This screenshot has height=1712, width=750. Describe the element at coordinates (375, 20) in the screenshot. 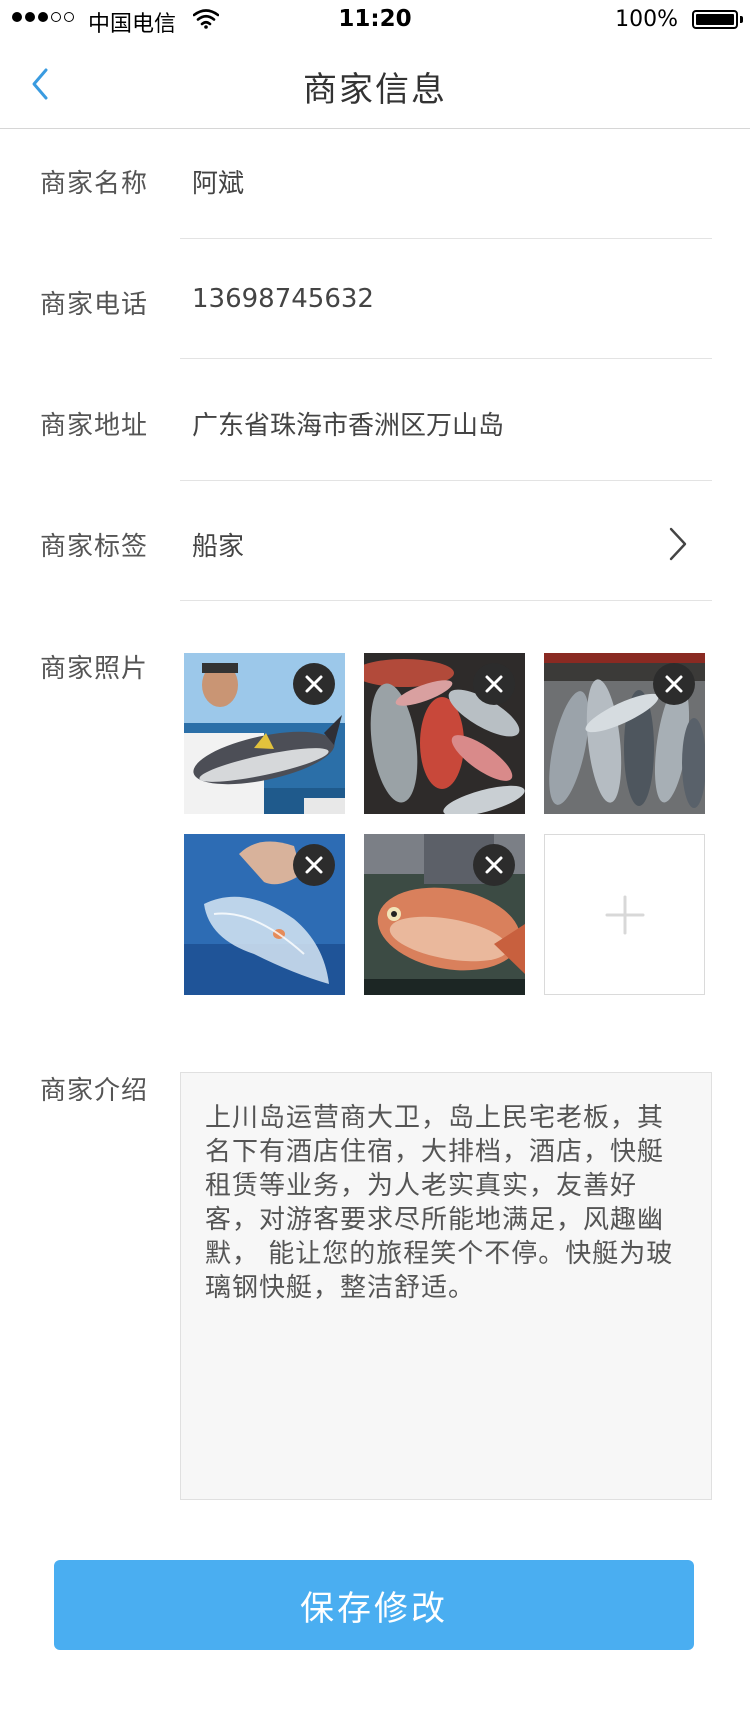

I see `status-bar: 中国电信 11:20 100%` at that location.